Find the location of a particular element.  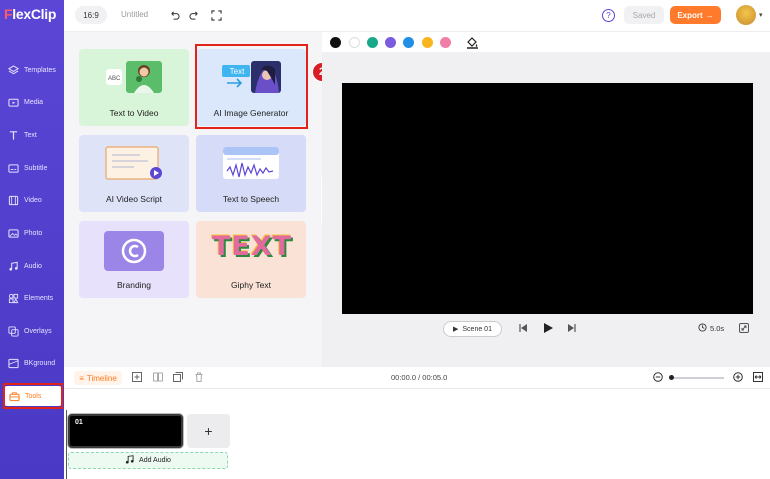

flexclip-logo: FlexClip is located at coordinates (33, 16).